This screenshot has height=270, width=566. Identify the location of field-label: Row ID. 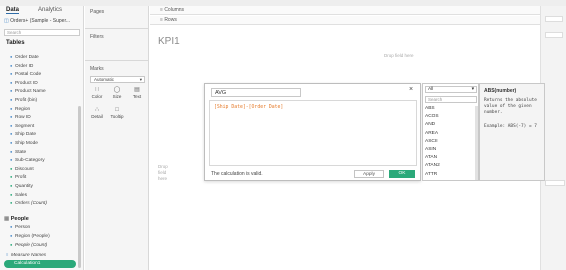
(23, 118).